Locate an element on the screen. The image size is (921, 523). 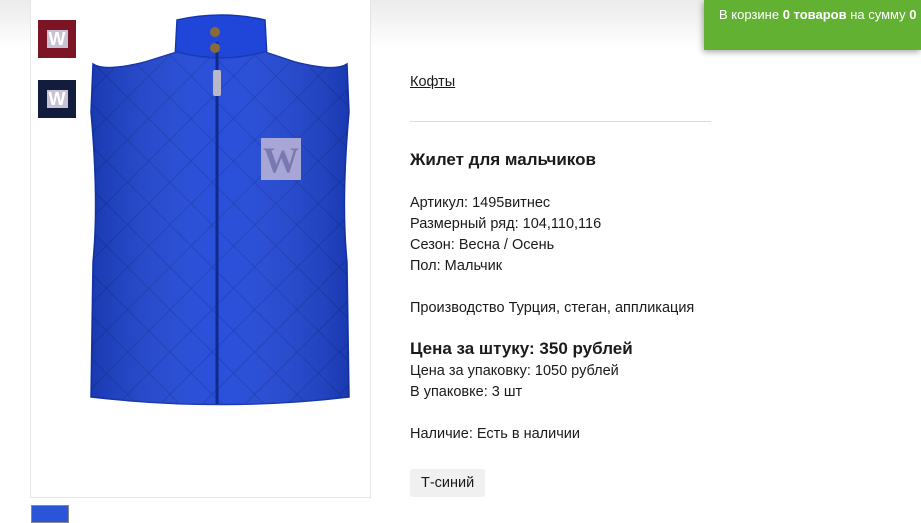
breadcrumb-link: Кофты is located at coordinates (432, 82).